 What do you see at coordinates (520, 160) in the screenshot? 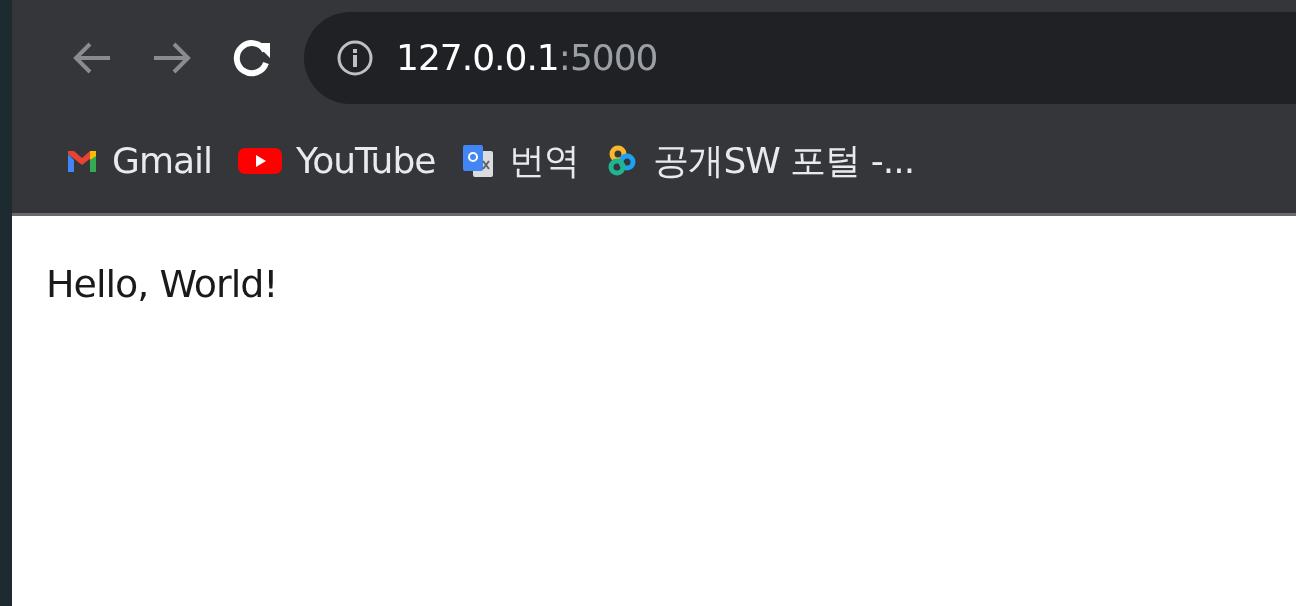
I see `bookmark-link: 번역` at bounding box center [520, 160].